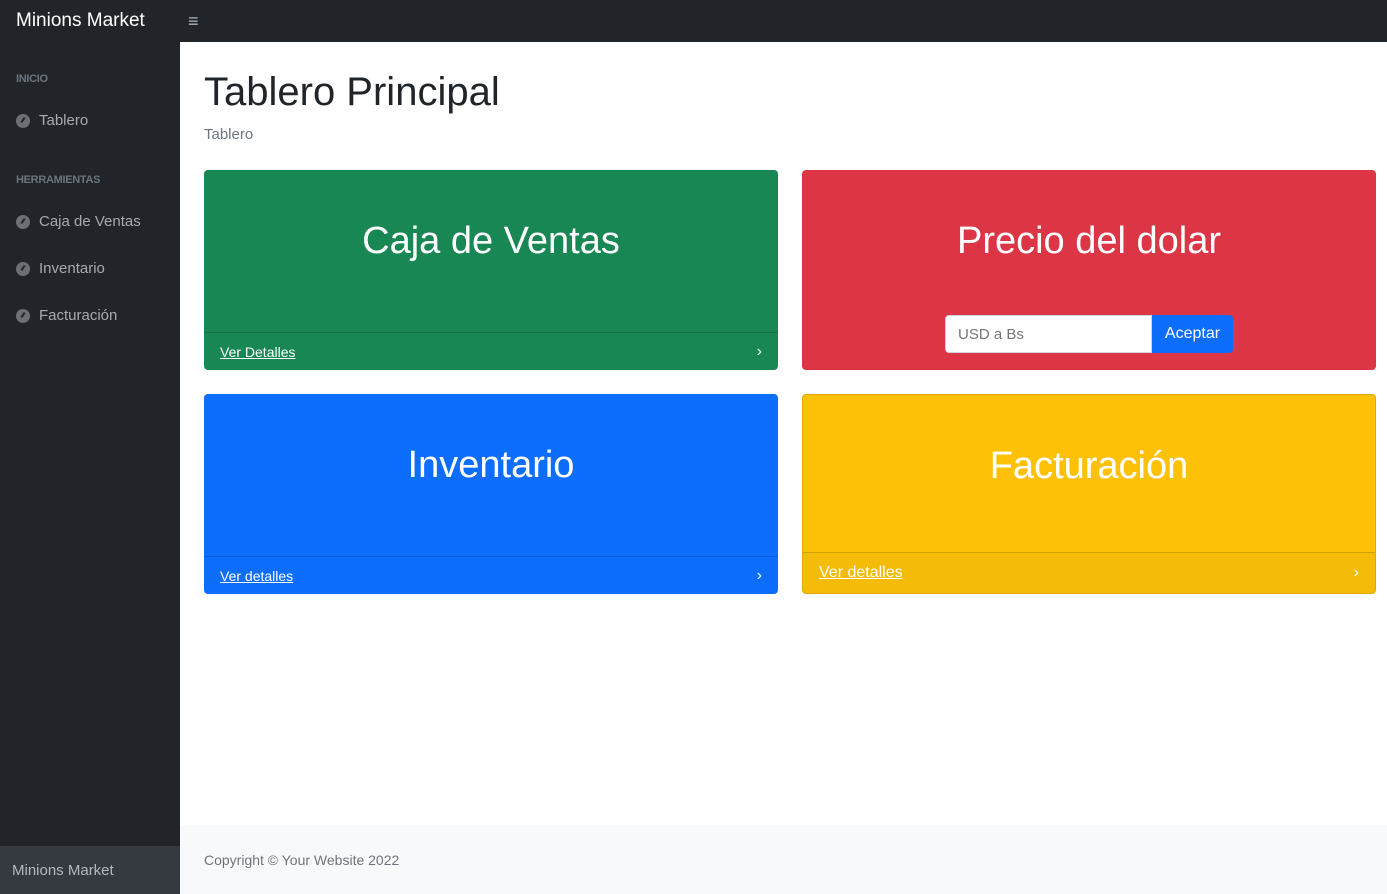 This screenshot has height=894, width=1387. I want to click on card-title: Inventario, so click(491, 465).